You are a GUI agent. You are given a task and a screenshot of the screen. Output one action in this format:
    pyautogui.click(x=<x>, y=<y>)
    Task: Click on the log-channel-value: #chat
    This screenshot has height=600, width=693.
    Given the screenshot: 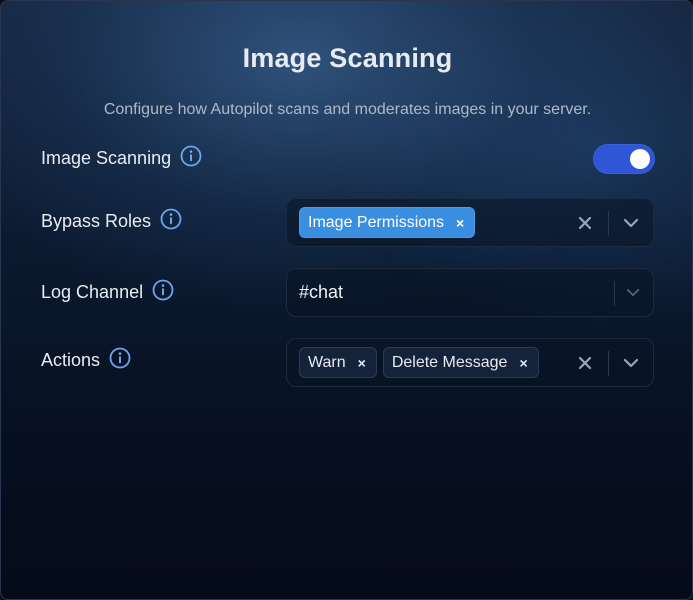 What is the action you would take?
    pyautogui.click(x=321, y=292)
    